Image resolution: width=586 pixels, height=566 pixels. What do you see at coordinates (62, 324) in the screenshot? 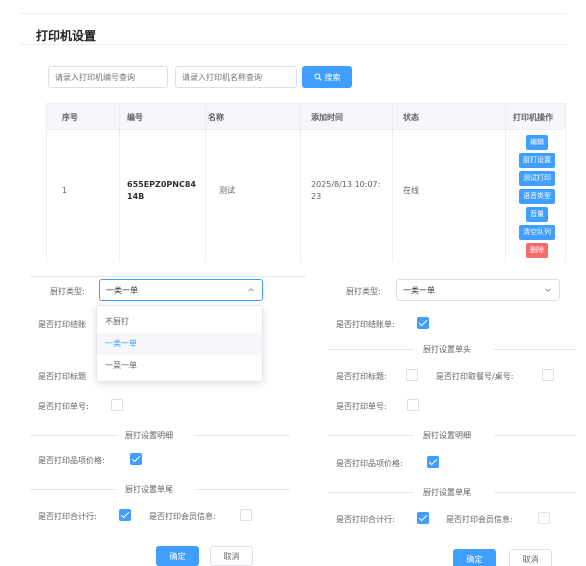
I see `left-print-checkout-label: 是否打印结账` at bounding box center [62, 324].